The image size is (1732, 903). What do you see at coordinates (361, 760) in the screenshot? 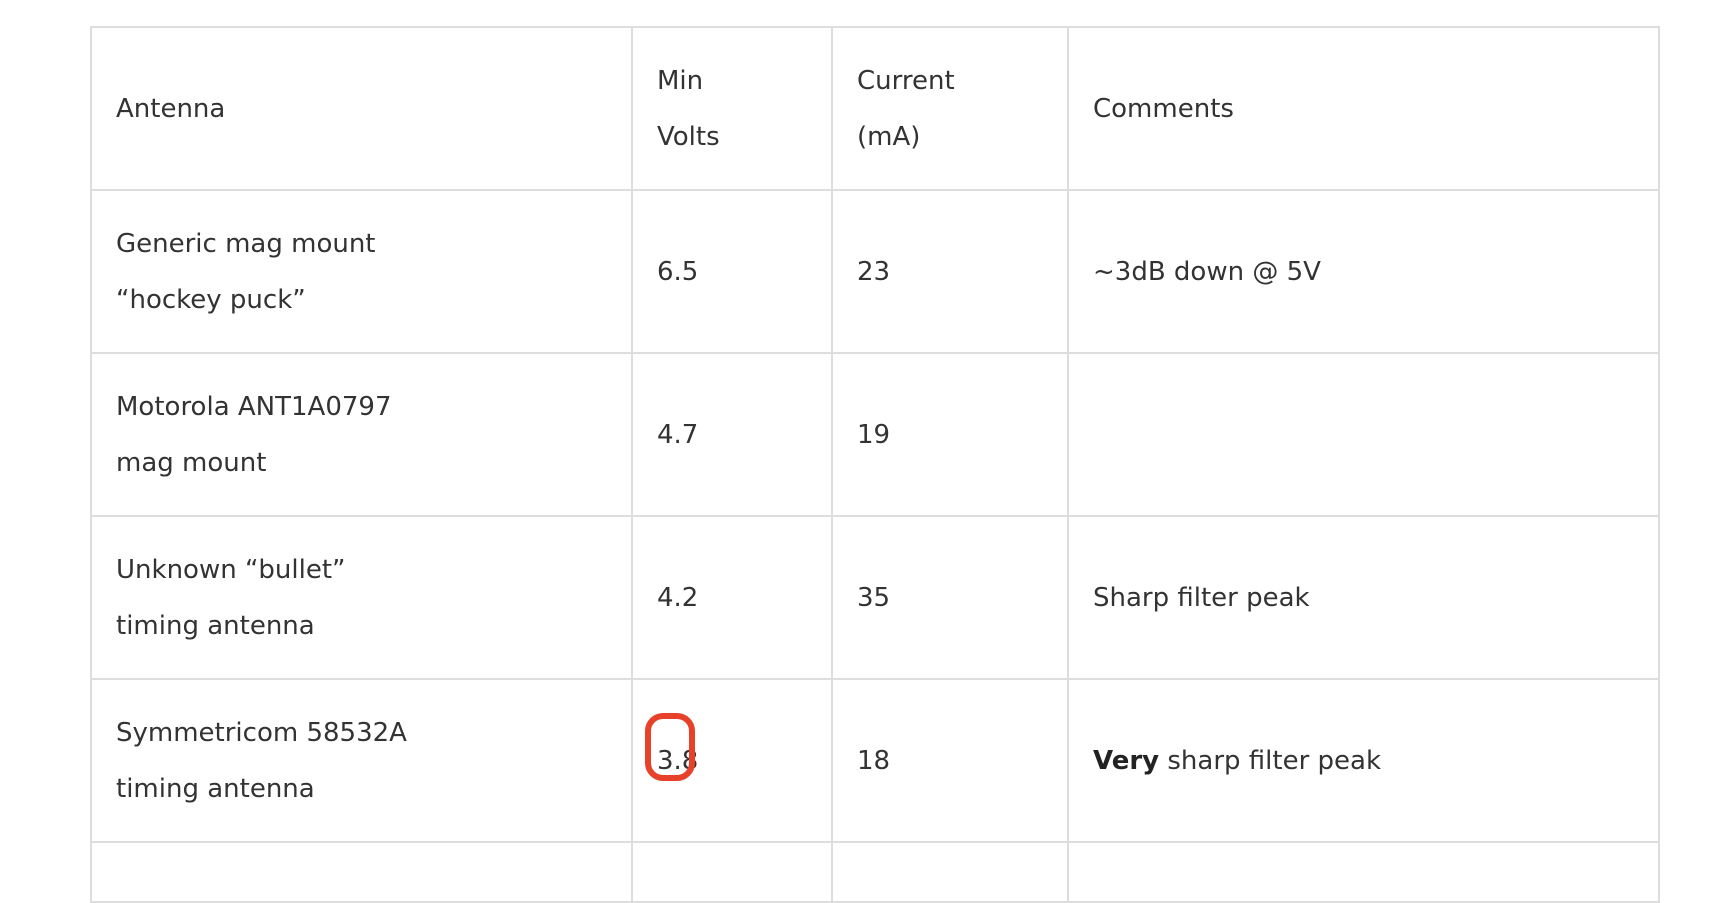
I see `antenna-cell: Symmetricom 58532A timing antenna` at bounding box center [361, 760].